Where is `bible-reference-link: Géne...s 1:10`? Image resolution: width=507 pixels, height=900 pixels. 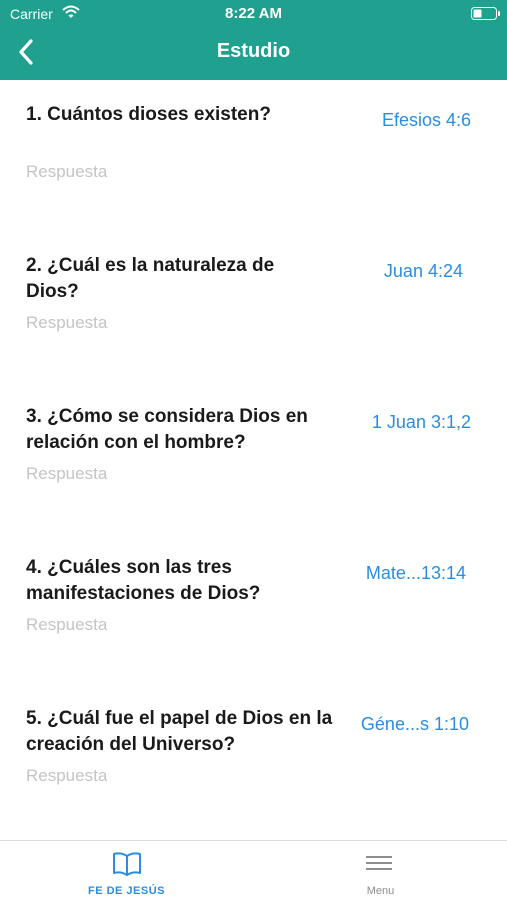 bible-reference-link: Géne...s 1:10 is located at coordinates (399, 724).